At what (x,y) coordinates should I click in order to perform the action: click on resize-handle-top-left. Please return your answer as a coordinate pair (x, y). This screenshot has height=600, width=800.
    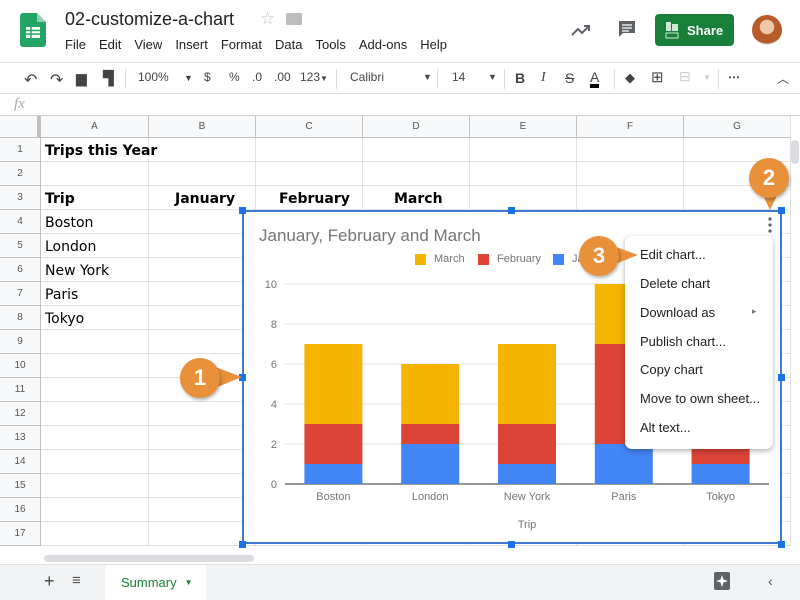
    Looking at the image, I should click on (242, 210).